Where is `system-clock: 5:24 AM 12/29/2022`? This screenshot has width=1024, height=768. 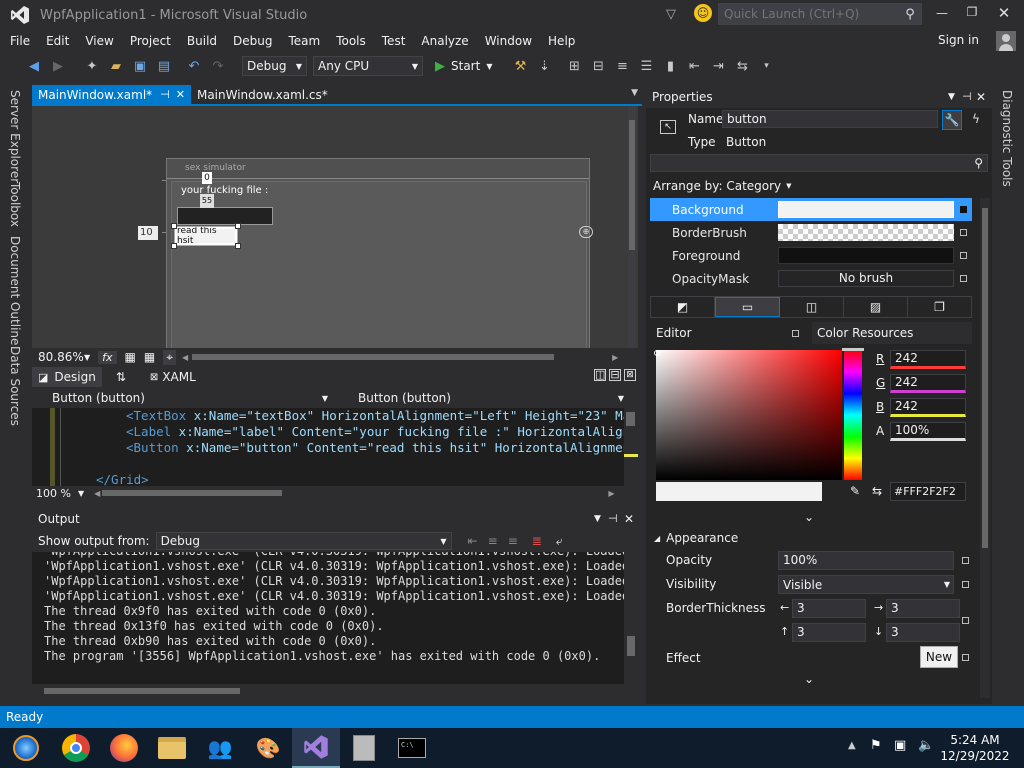
system-clock: 5:24 AM 12/29/2022 is located at coordinates (975, 748).